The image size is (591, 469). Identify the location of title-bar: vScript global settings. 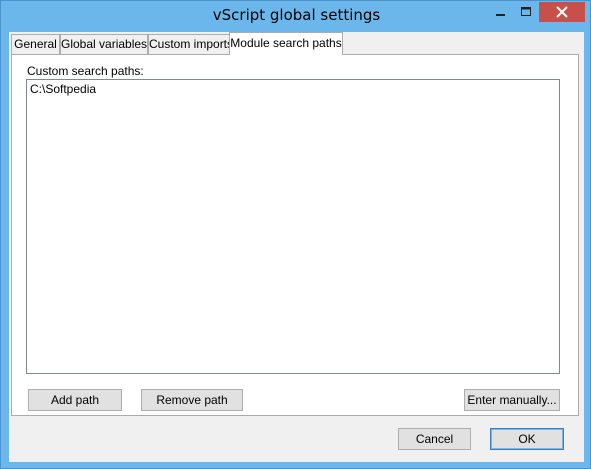
(296, 16).